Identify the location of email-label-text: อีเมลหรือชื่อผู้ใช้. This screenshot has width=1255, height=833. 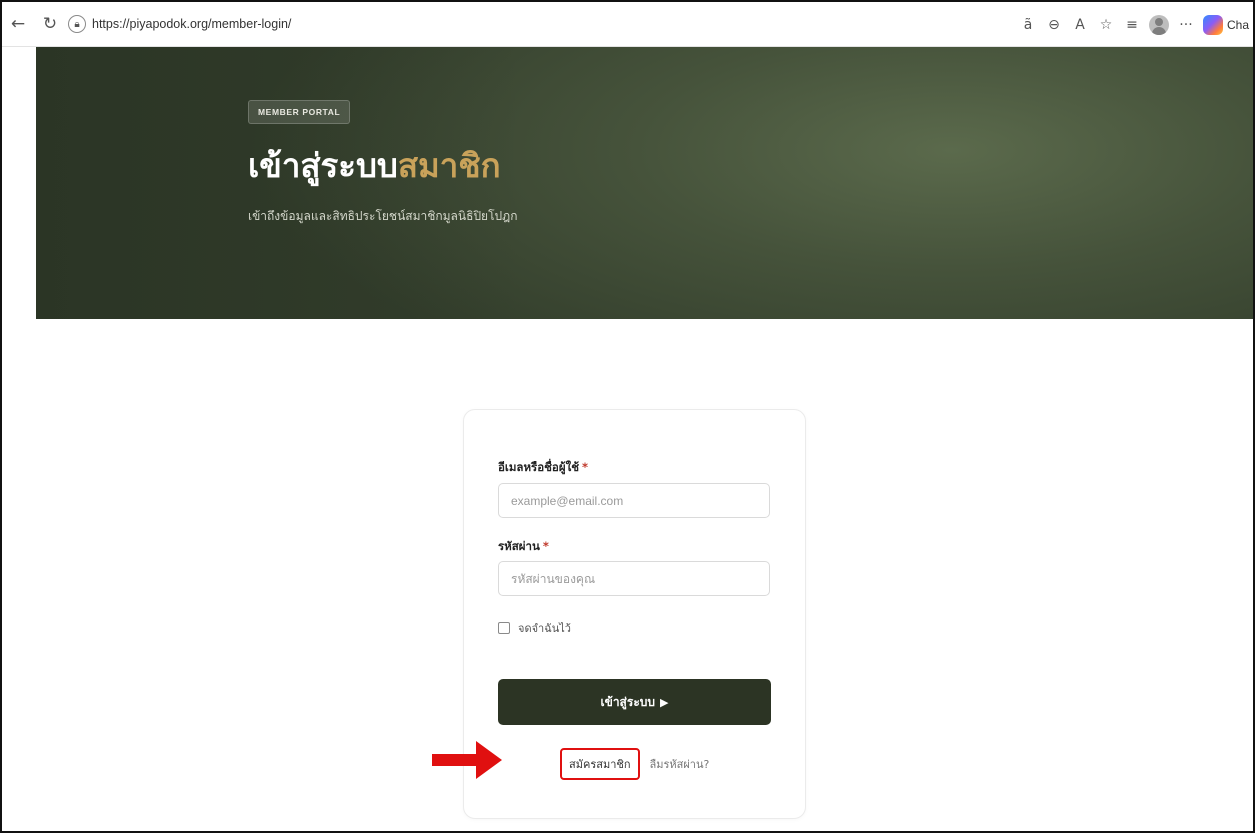
(538, 467).